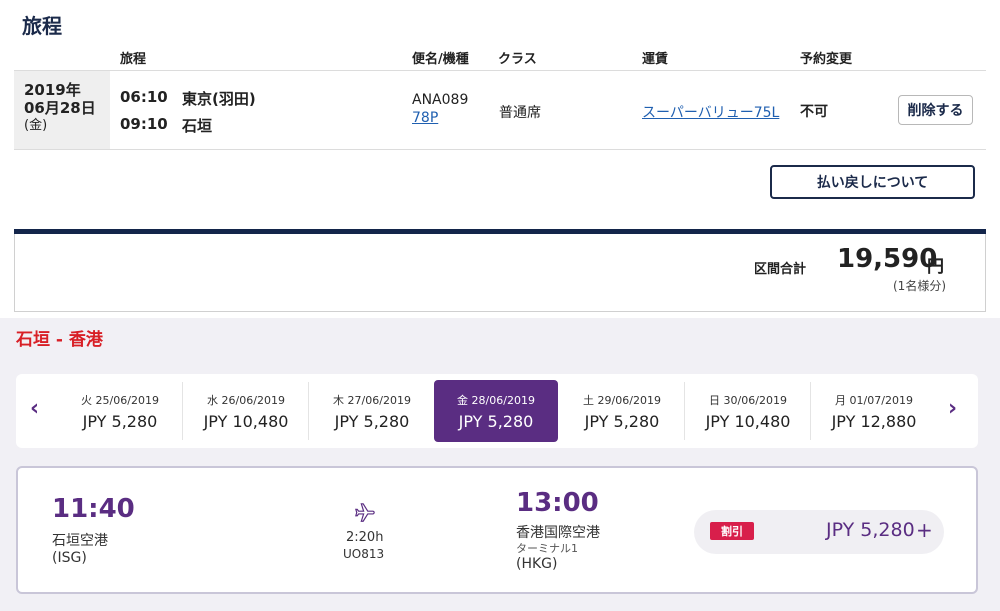 The height and width of the screenshot is (611, 1000). I want to click on date-option: 火 25/06/2019 JPY 5,280, so click(120, 411).